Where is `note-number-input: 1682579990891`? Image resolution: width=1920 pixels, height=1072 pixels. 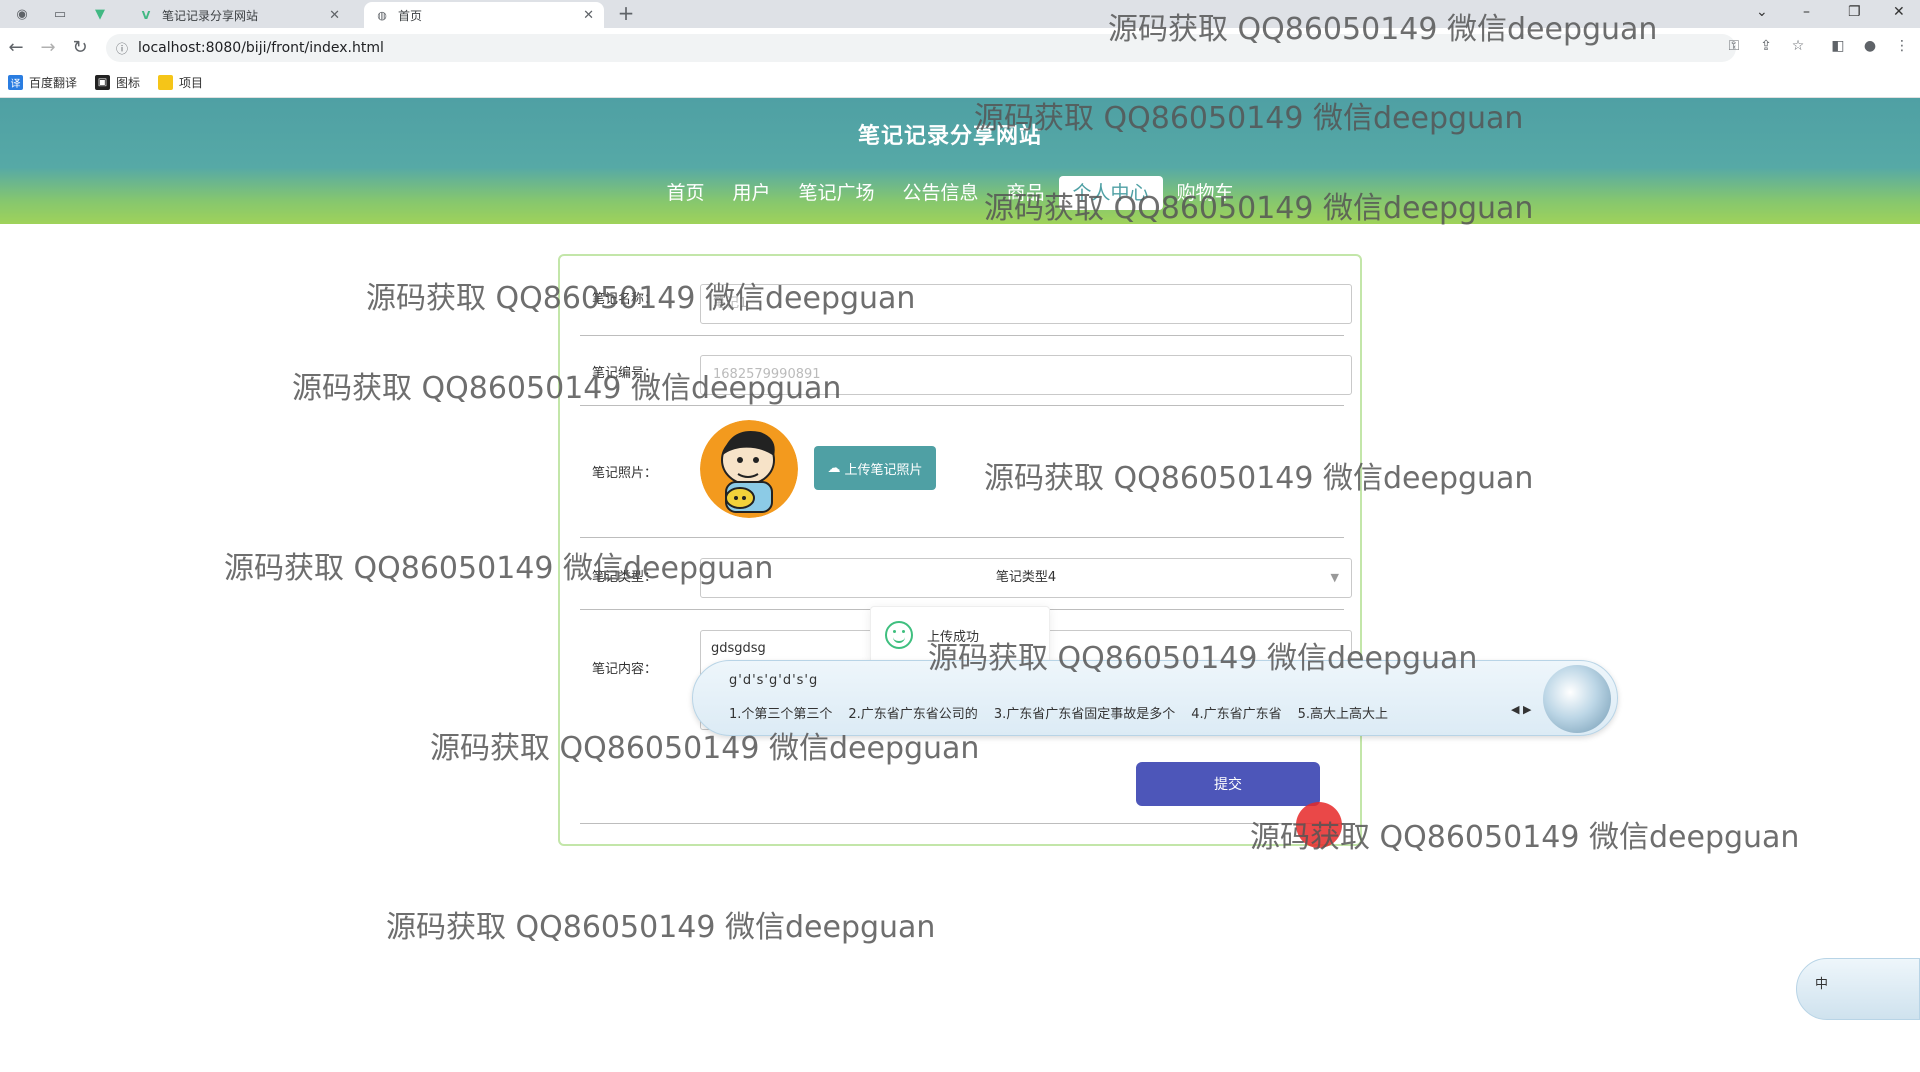 note-number-input: 1682579990891 is located at coordinates (1026, 375).